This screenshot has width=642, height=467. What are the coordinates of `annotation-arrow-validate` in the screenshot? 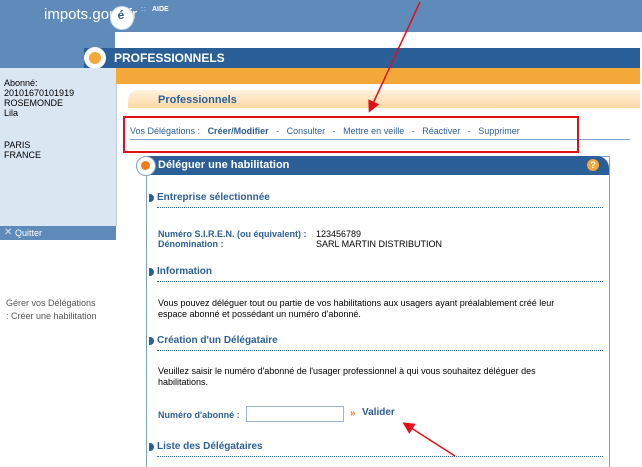 It's located at (429, 439).